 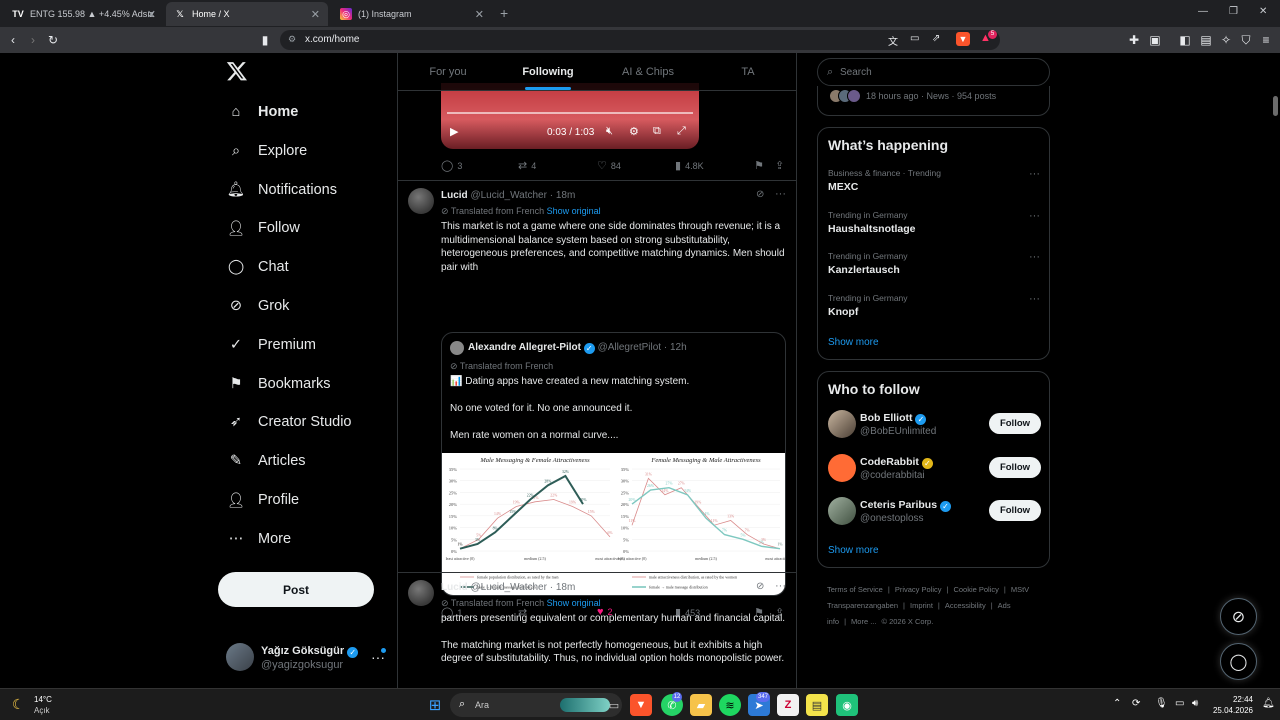 I want to click on nav-item-bookmarks: ⚑ Bookmarks, so click(x=278, y=384).